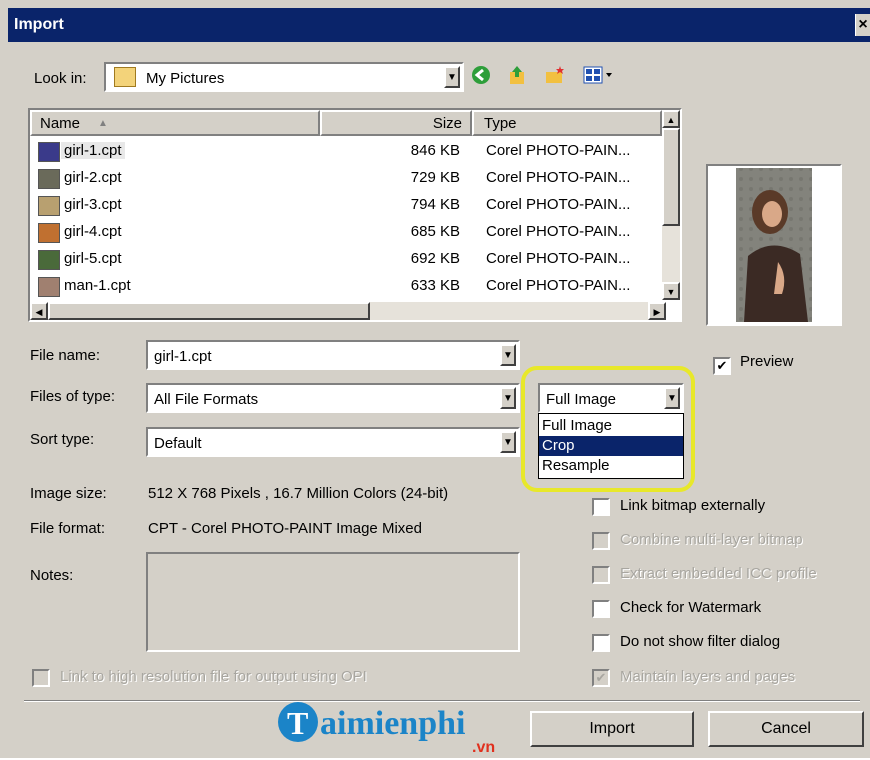  What do you see at coordinates (41, 678) in the screenshot?
I see `link-opi-checkbox` at bounding box center [41, 678].